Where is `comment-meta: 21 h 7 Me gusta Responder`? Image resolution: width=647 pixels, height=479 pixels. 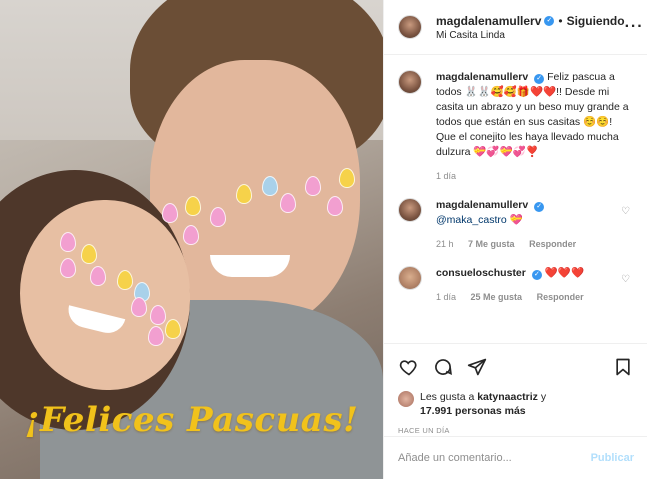 comment-meta: 21 h 7 Me gusta Responder is located at coordinates (535, 244).